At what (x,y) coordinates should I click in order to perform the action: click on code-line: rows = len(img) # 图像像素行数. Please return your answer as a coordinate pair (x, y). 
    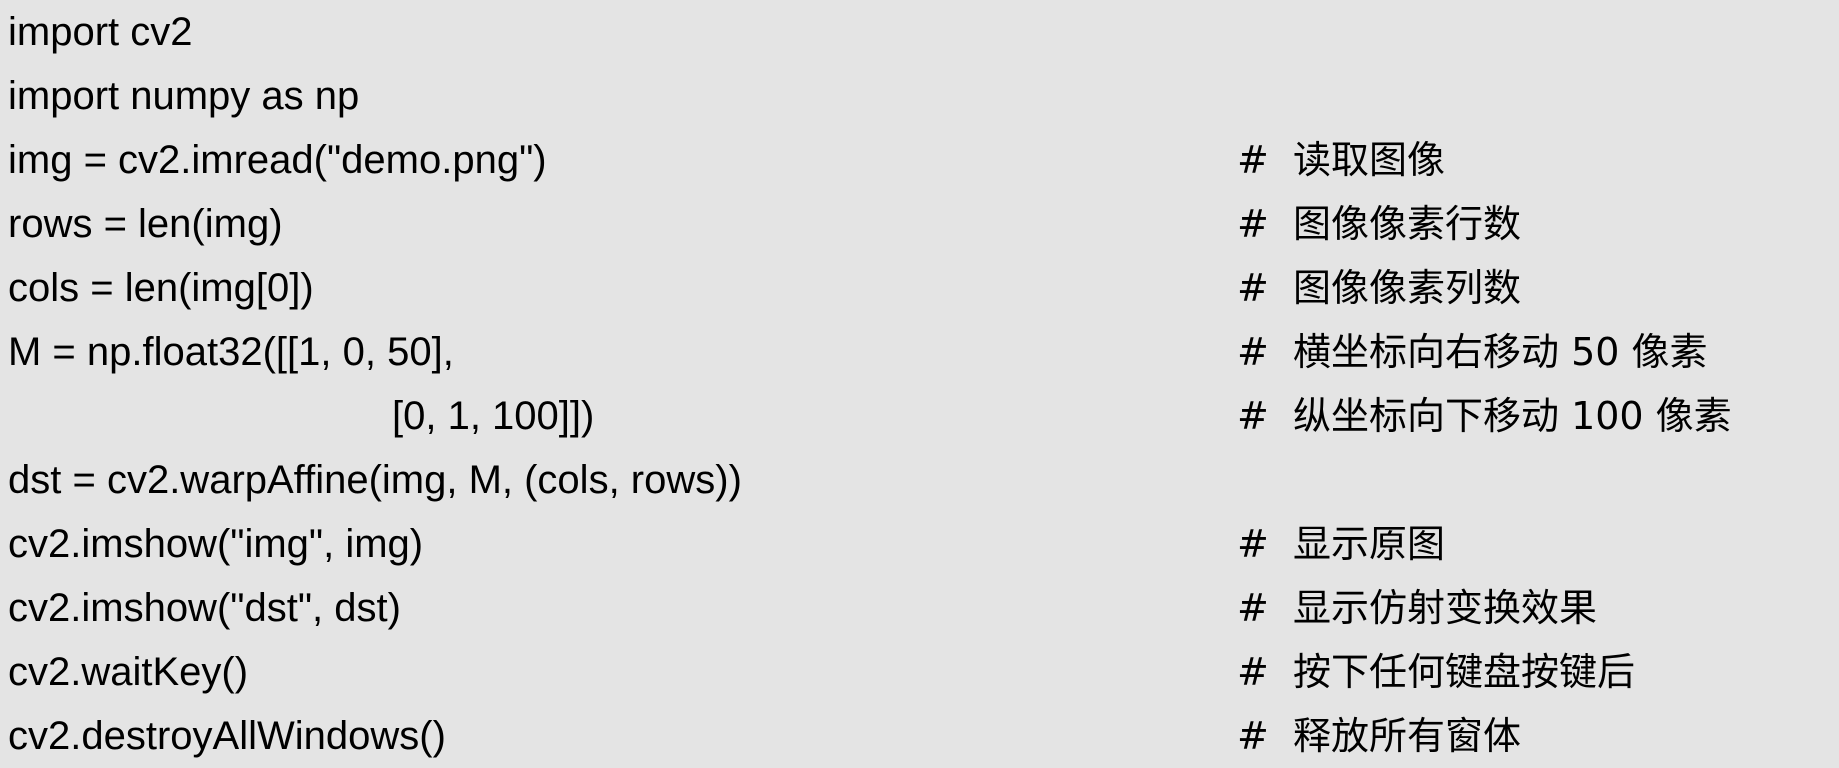
    Looking at the image, I should click on (919, 224).